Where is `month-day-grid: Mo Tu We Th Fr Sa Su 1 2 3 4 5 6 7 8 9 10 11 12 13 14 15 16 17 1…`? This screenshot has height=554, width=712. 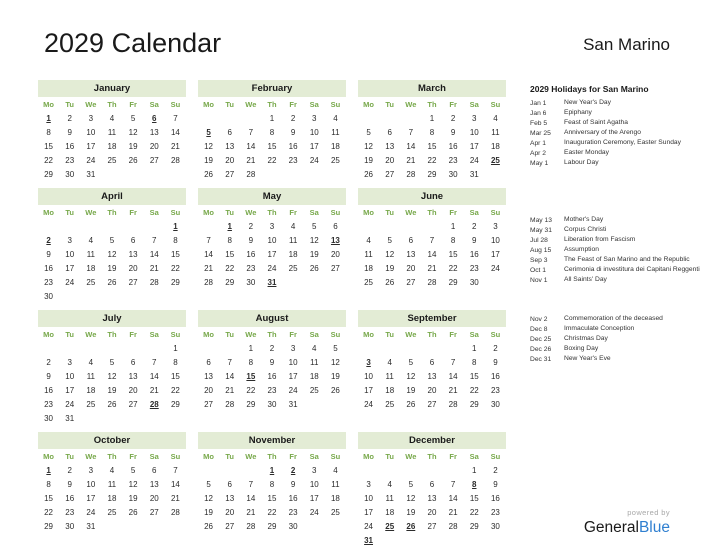
month-day-grid: Mo Tu We Th Fr Sa Su 1 2 3 4 5 6 7 8 9 10 11 12 13 14 15 16 17 1… is located at coordinates (272, 139).